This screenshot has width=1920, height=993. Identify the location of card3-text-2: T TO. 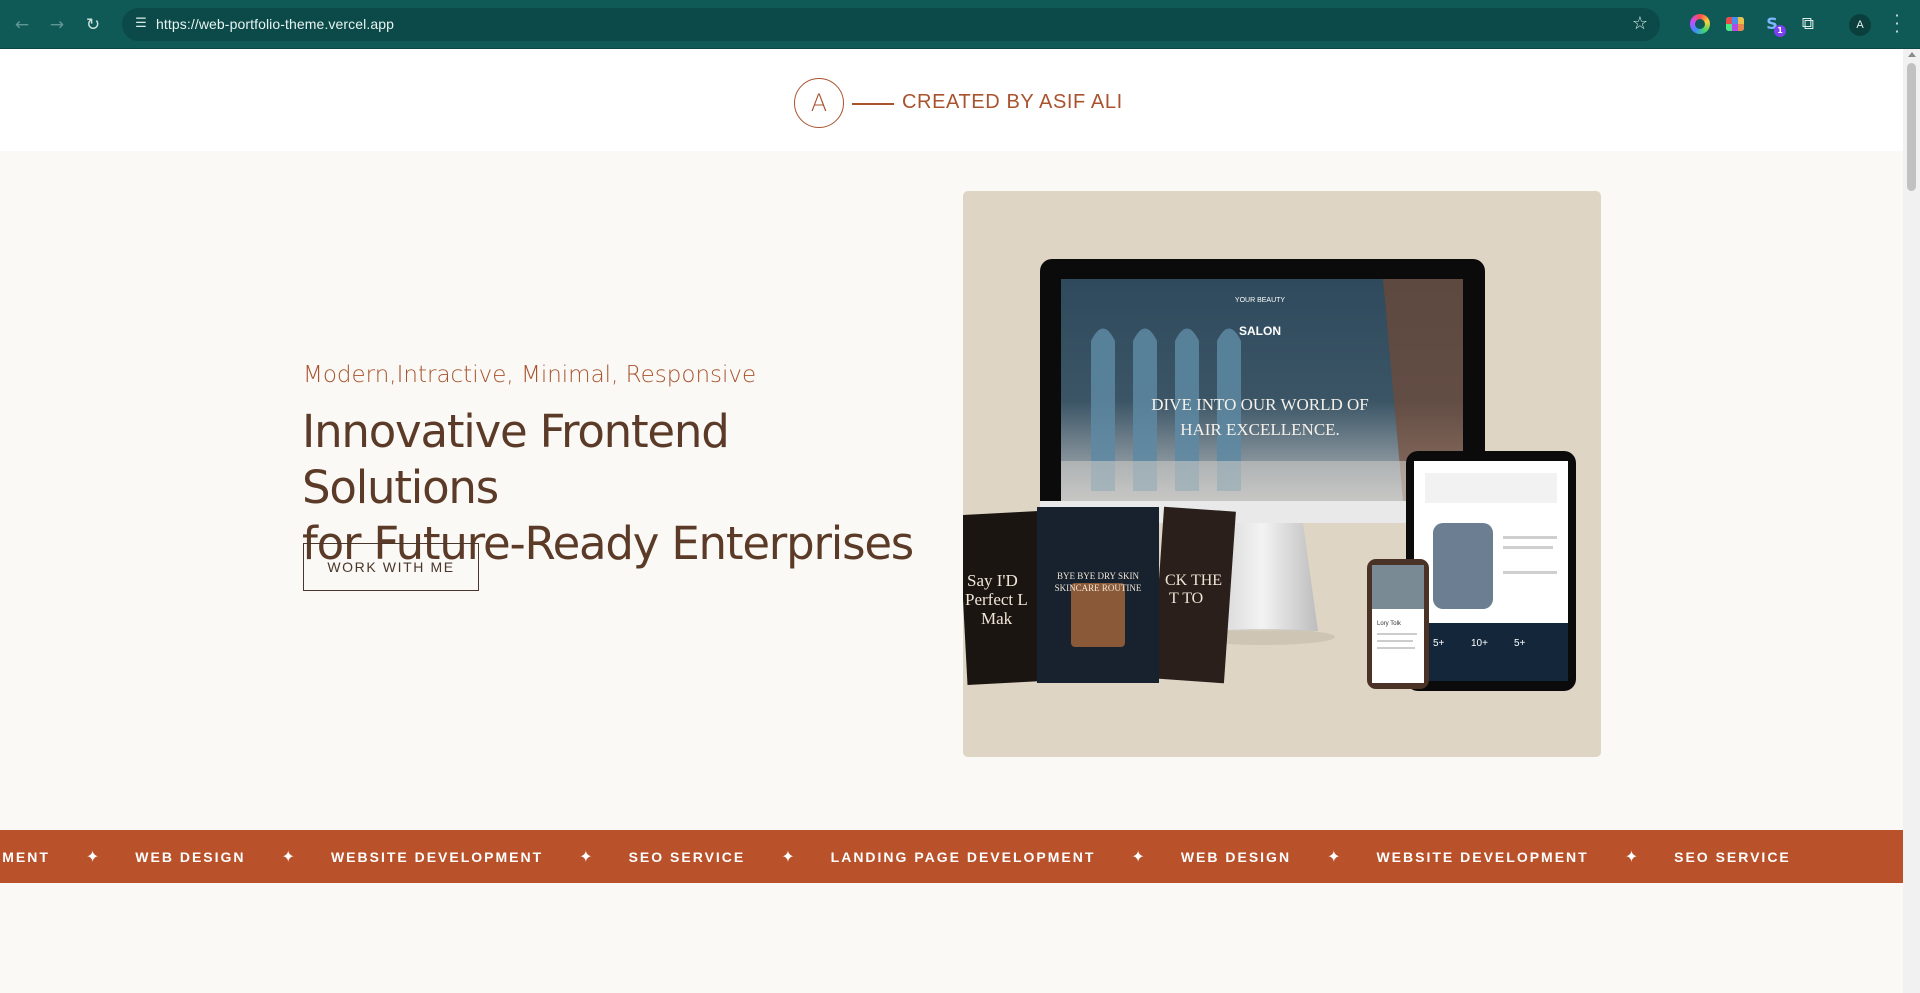
(1186, 598).